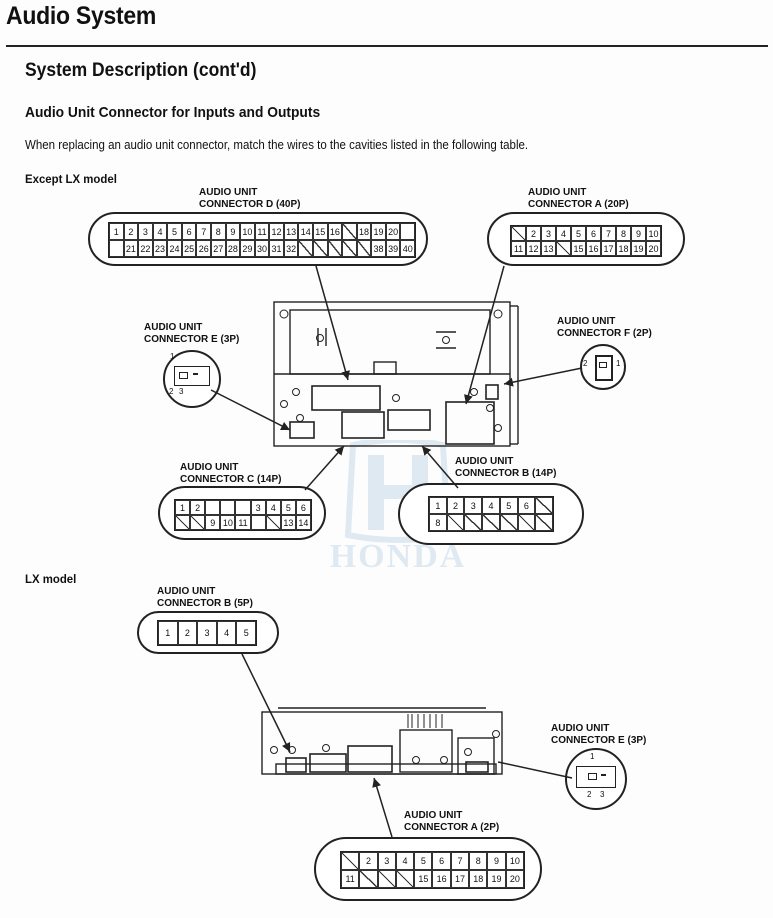 This screenshot has width=773, height=918. What do you see at coordinates (484, 461) in the screenshot?
I see `connector-b-label-line1: AUDIO UNIT` at bounding box center [484, 461].